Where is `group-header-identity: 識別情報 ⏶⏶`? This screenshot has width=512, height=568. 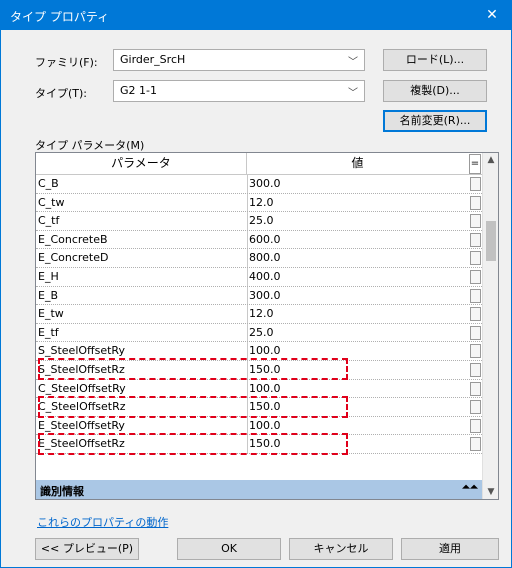
group-header-identity: 識別情報 ⏶⏶ is located at coordinates (259, 489).